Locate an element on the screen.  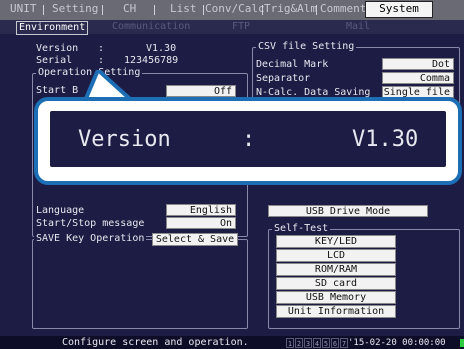
channel-indicator-5: 5 is located at coordinates (326, 343).